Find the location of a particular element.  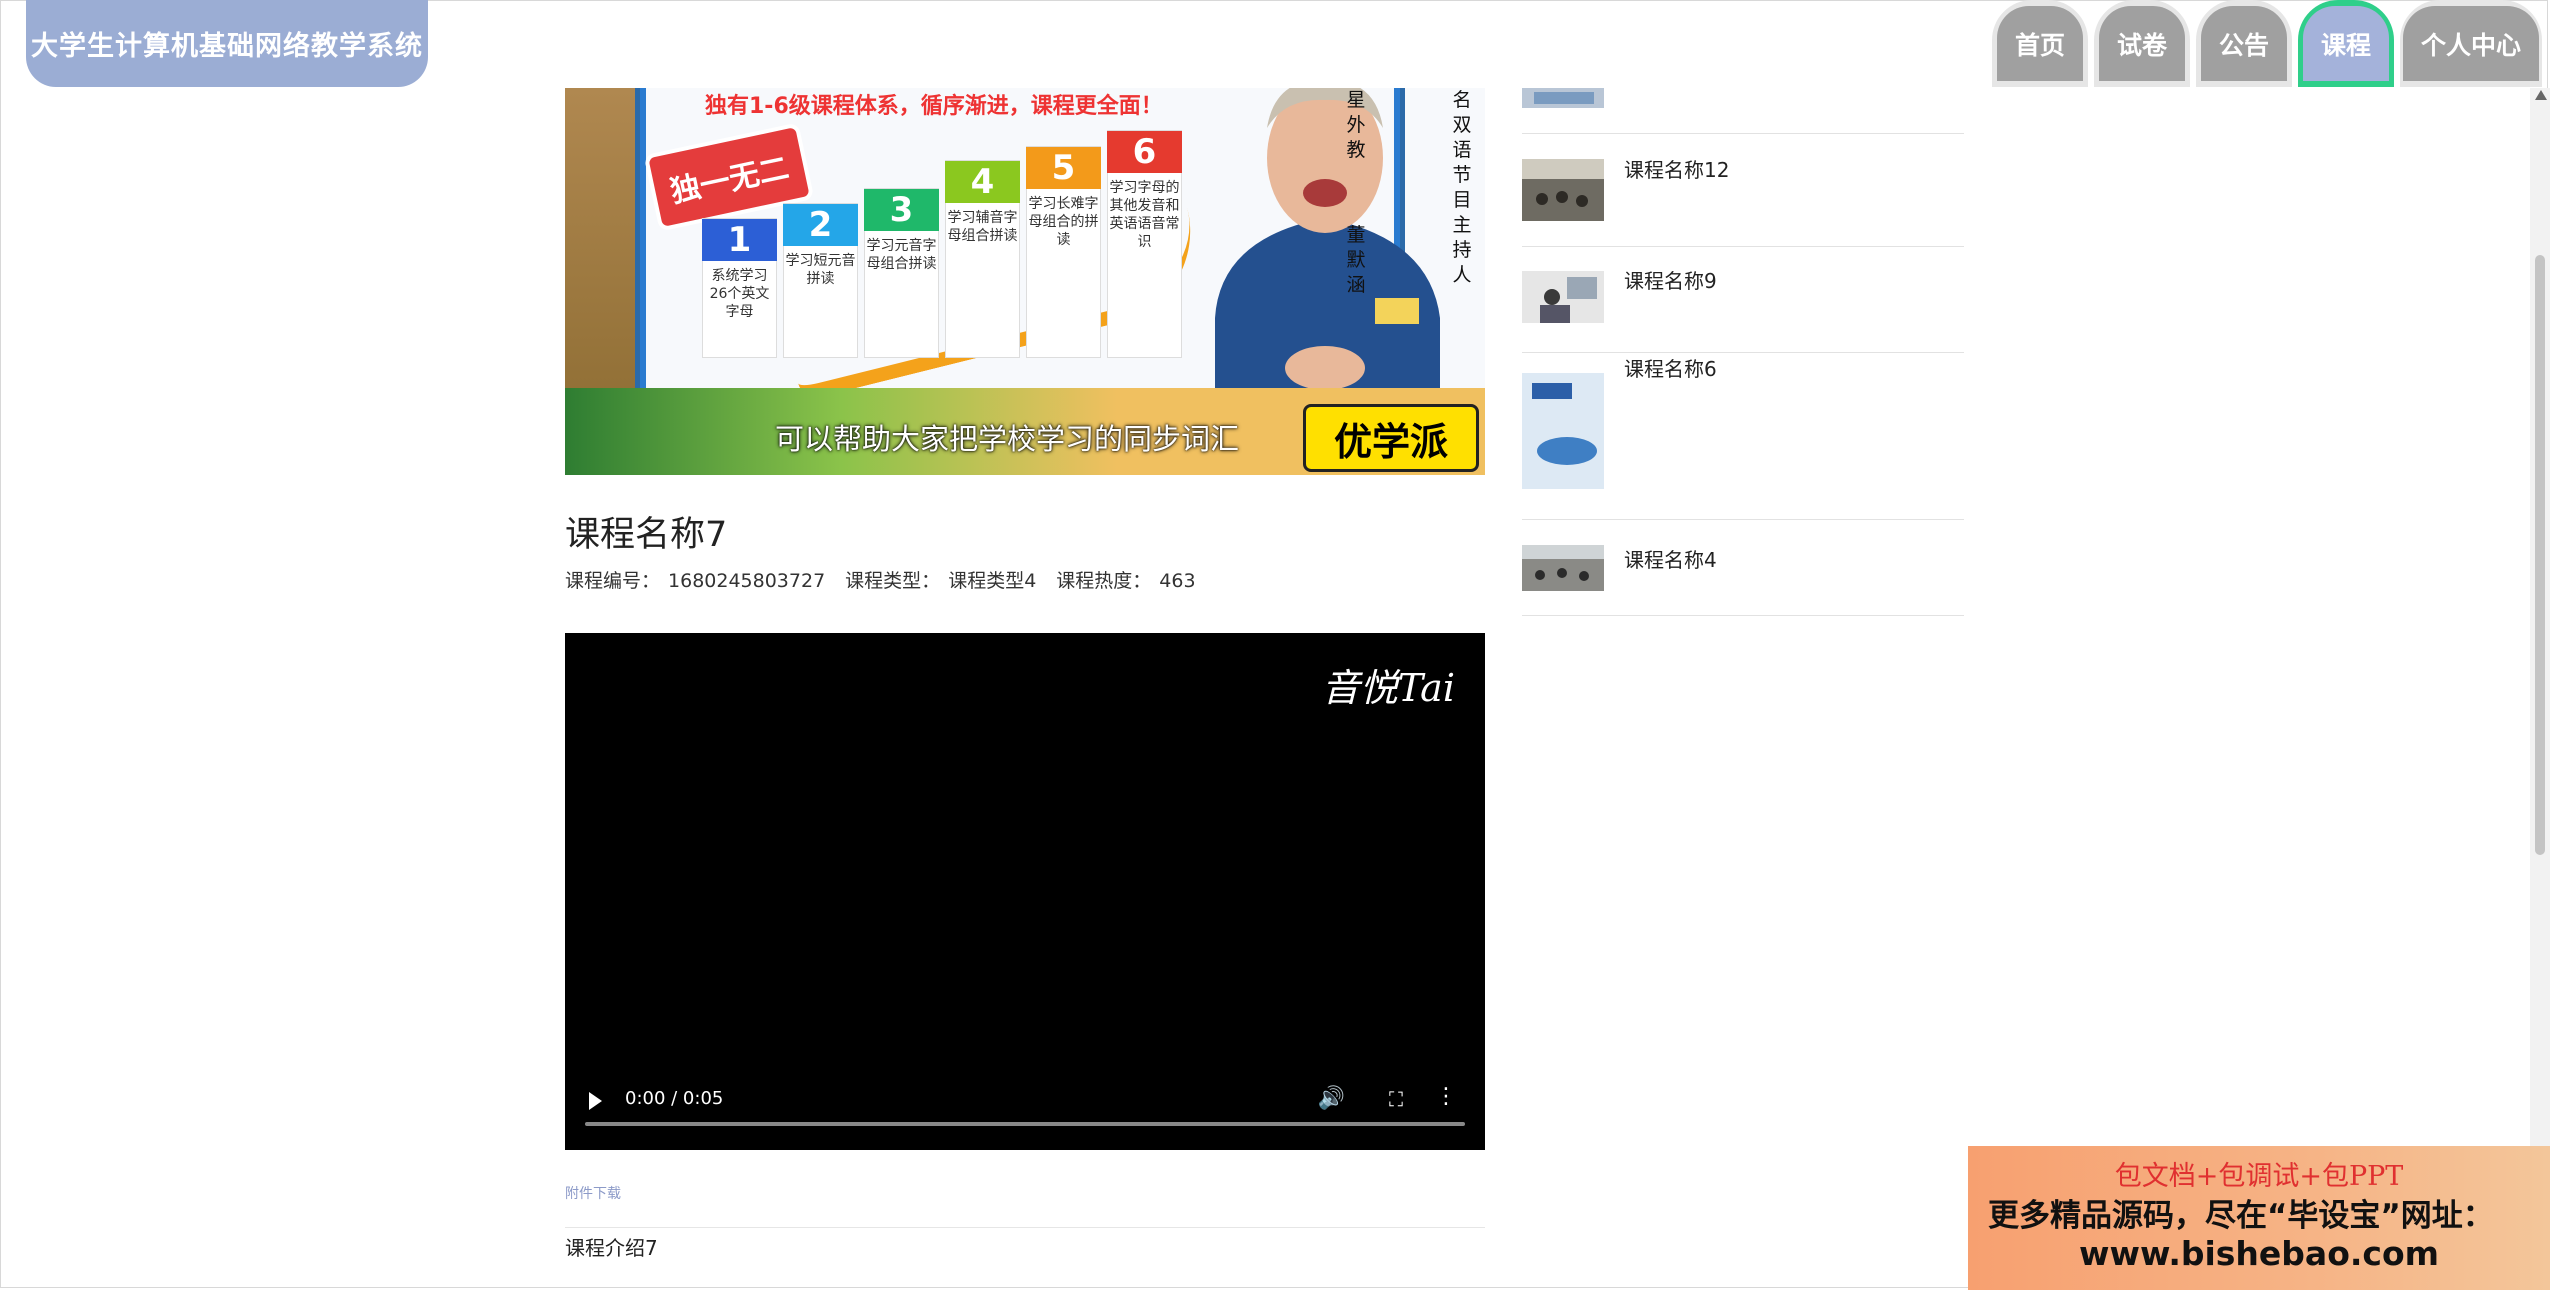

cover-side-text-1: 星外教 is located at coordinates (1356, 125).